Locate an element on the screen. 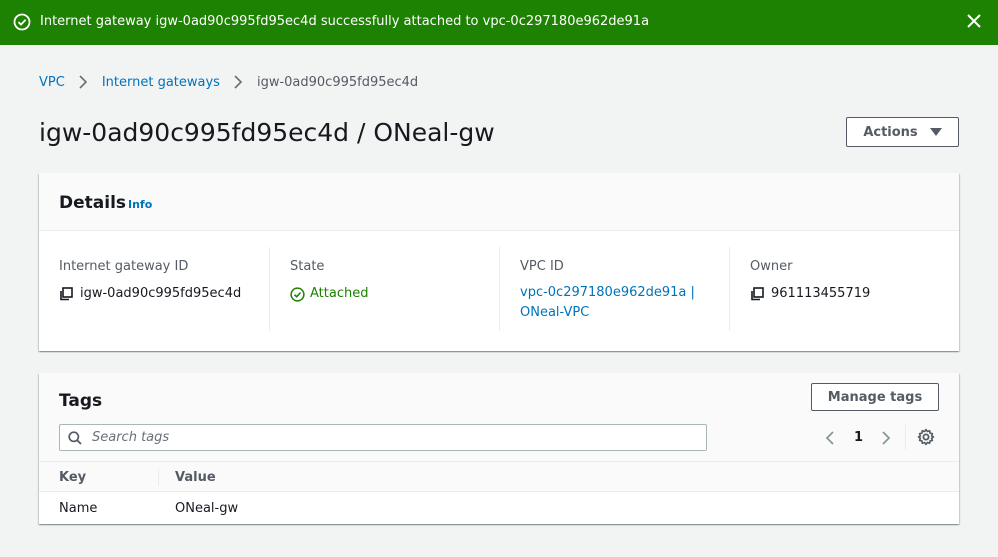 The width and height of the screenshot is (998, 557). column-divider is located at coordinates (158, 477).